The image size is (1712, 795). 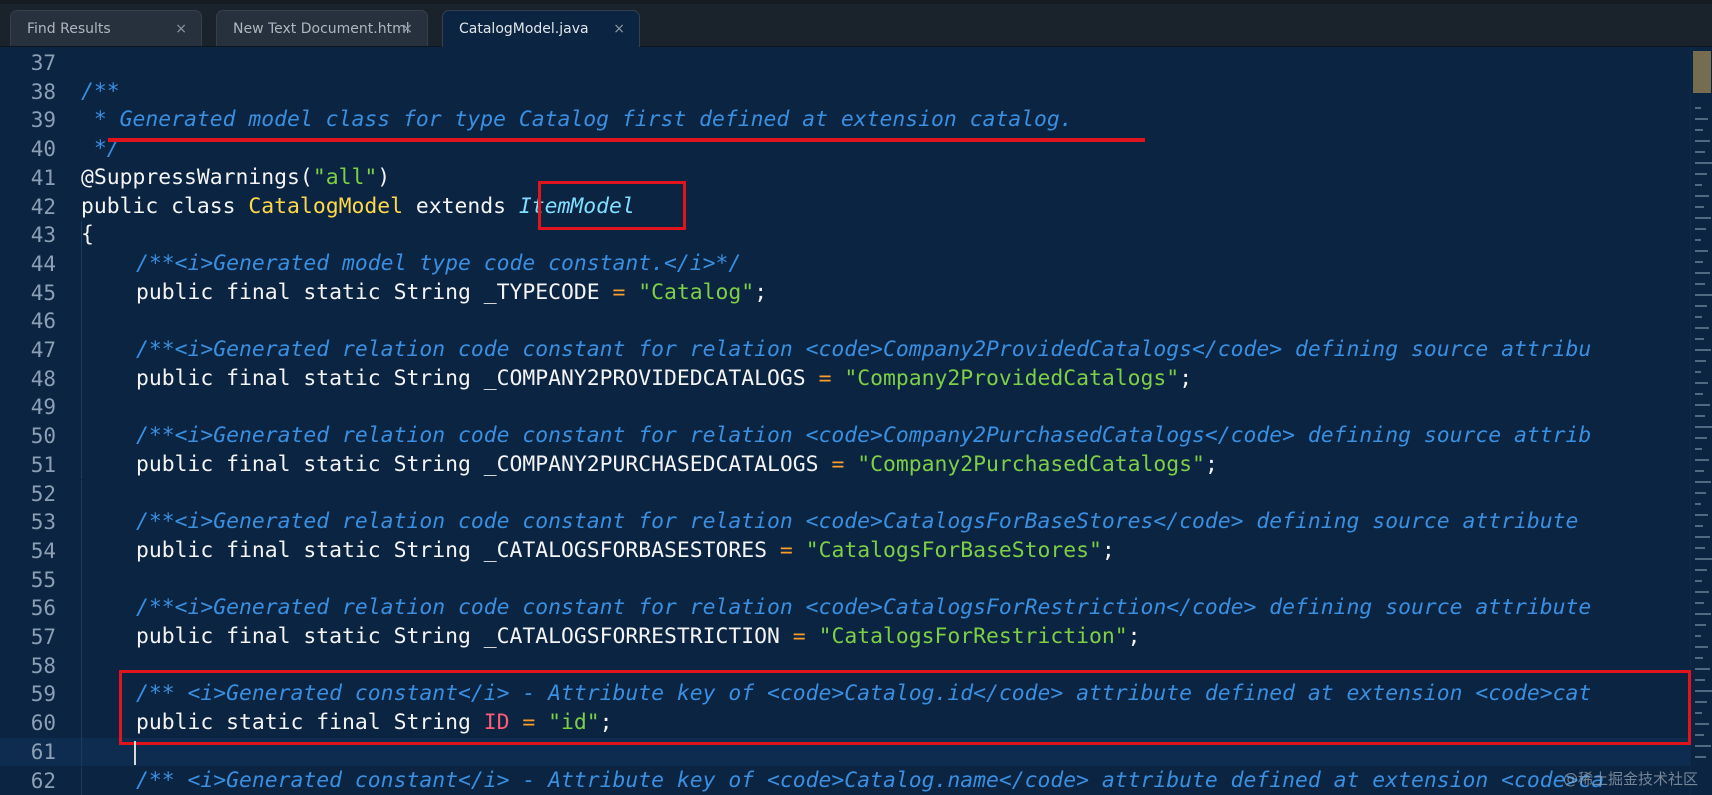 What do you see at coordinates (322, 28) in the screenshot?
I see `tab-new-text-document: New Text Document.html ×` at bounding box center [322, 28].